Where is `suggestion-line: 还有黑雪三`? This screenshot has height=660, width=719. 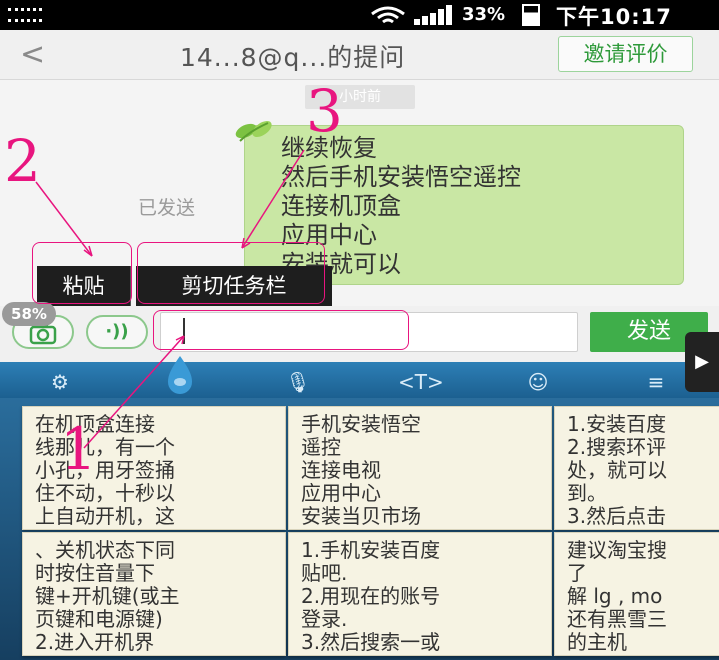
suggestion-line: 还有黑雪三 is located at coordinates (617, 619).